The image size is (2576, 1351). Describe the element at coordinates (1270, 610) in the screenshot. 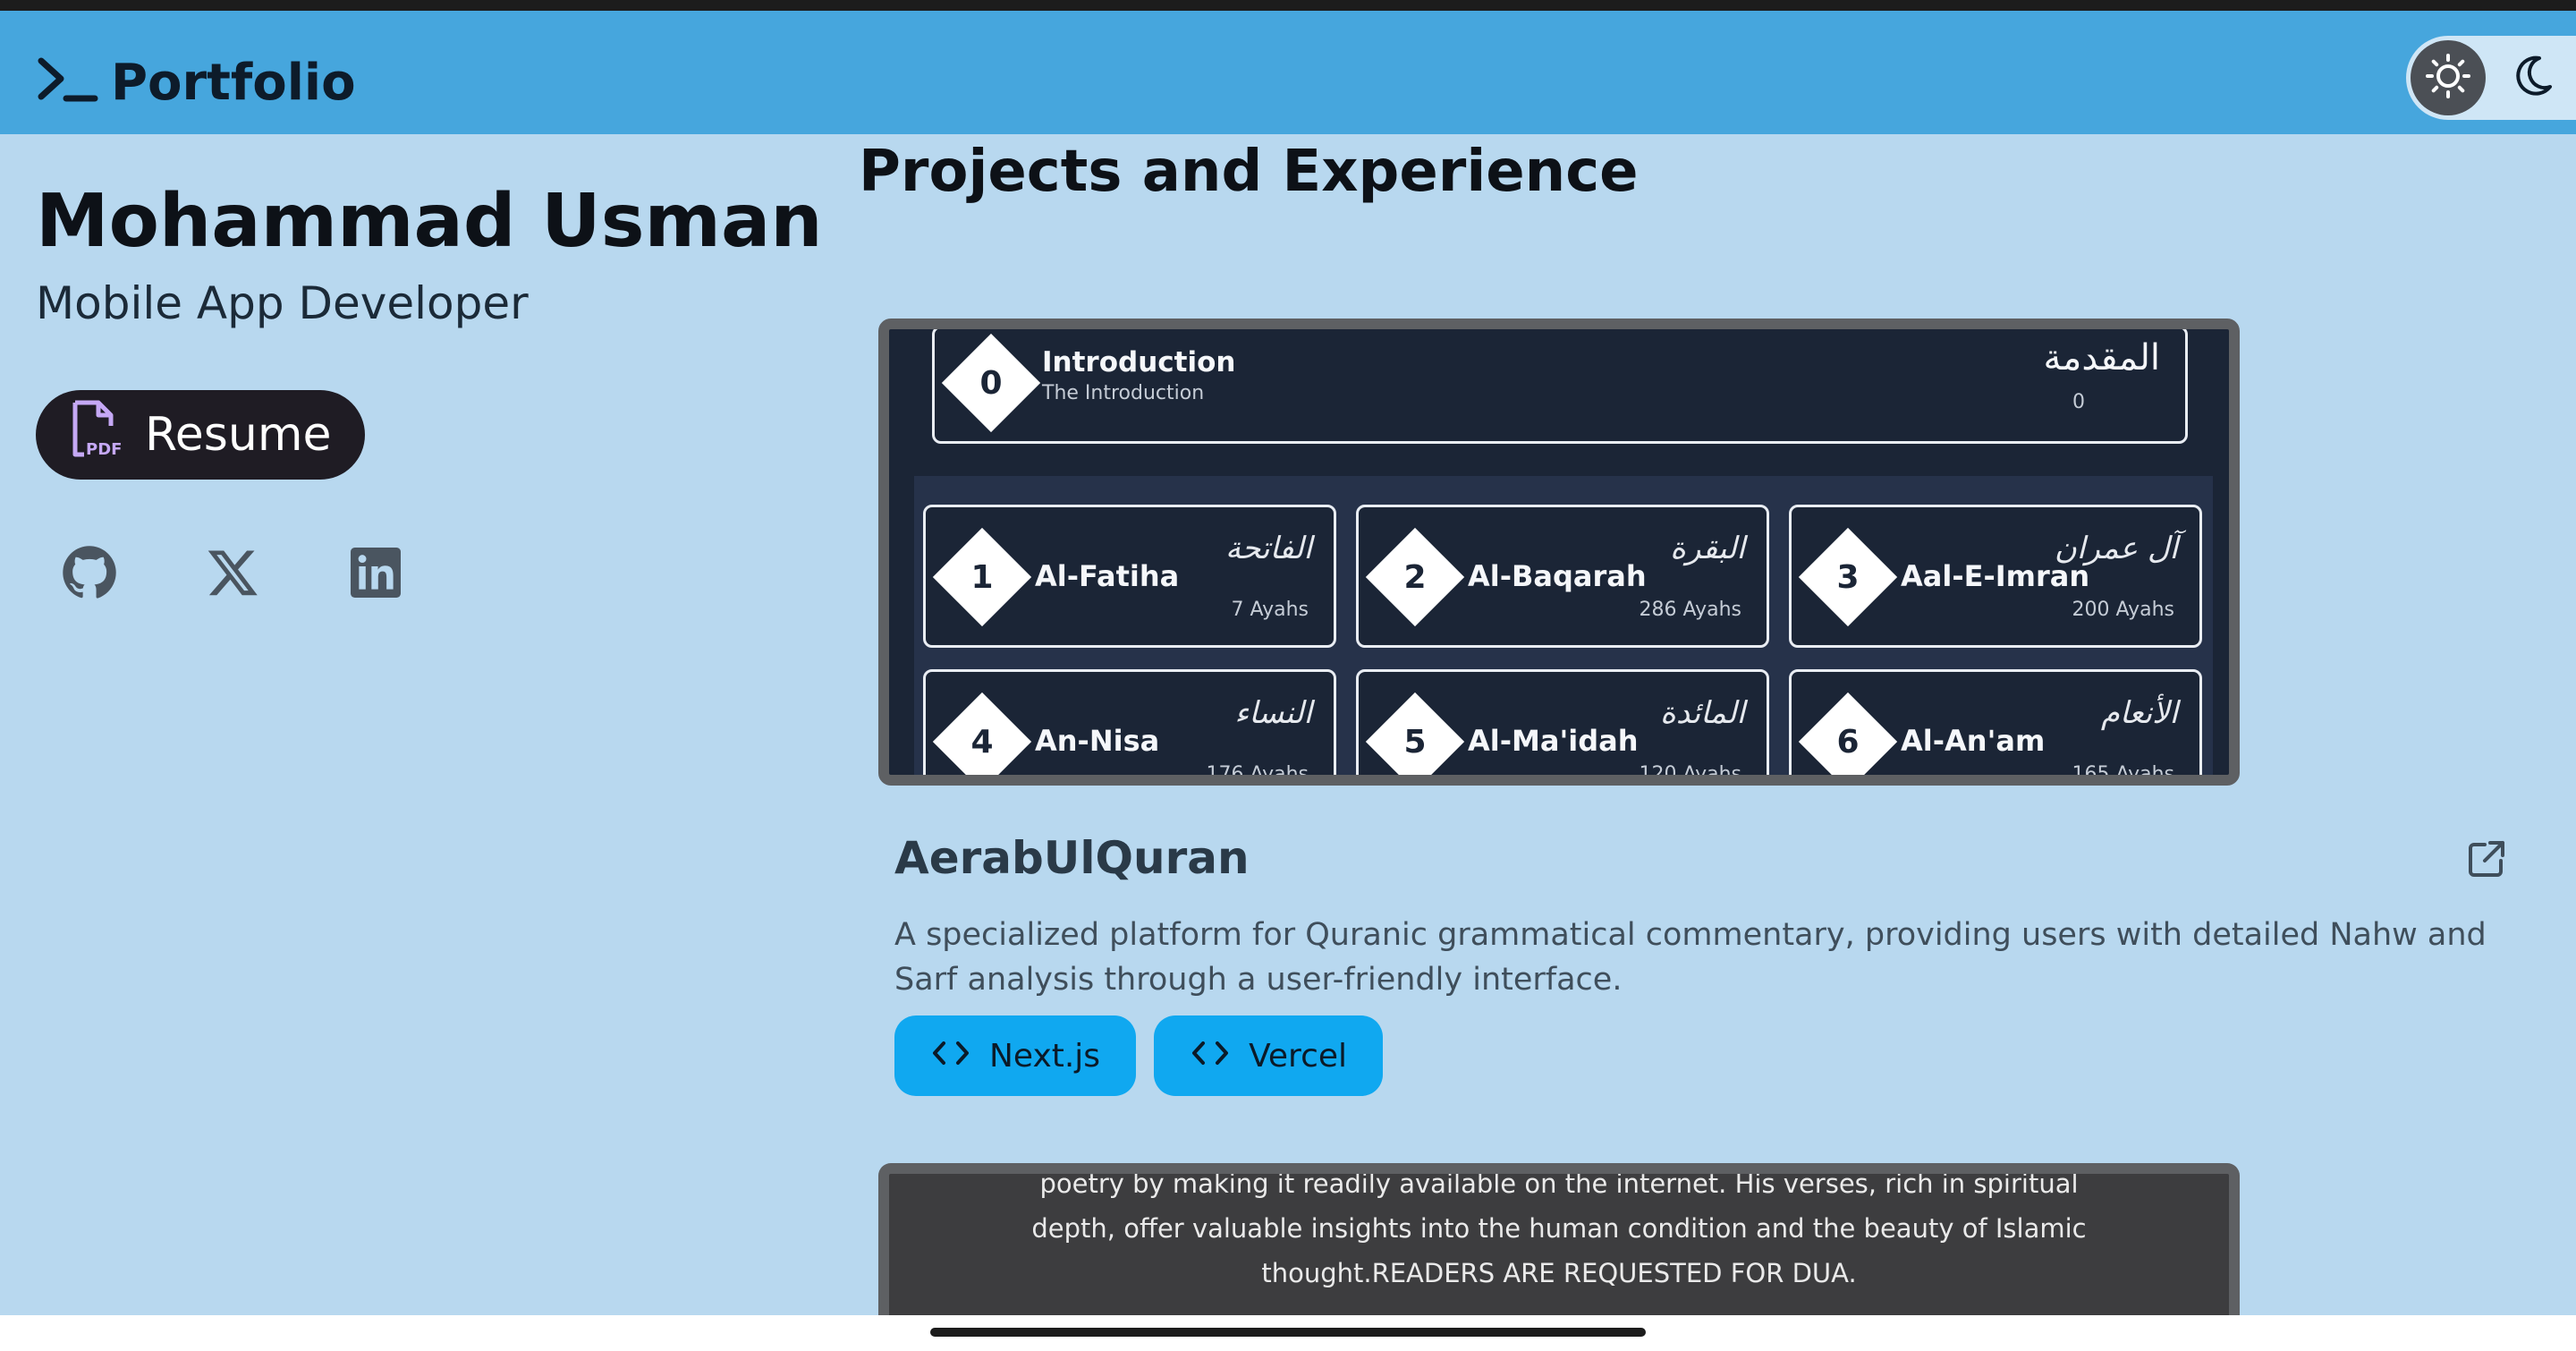

I see `surah-ayahs: 7 Ayahs` at that location.